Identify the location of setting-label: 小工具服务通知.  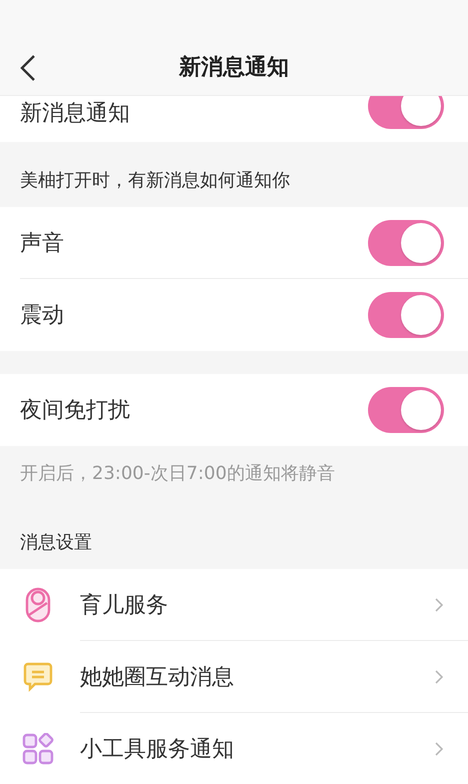
(157, 750).